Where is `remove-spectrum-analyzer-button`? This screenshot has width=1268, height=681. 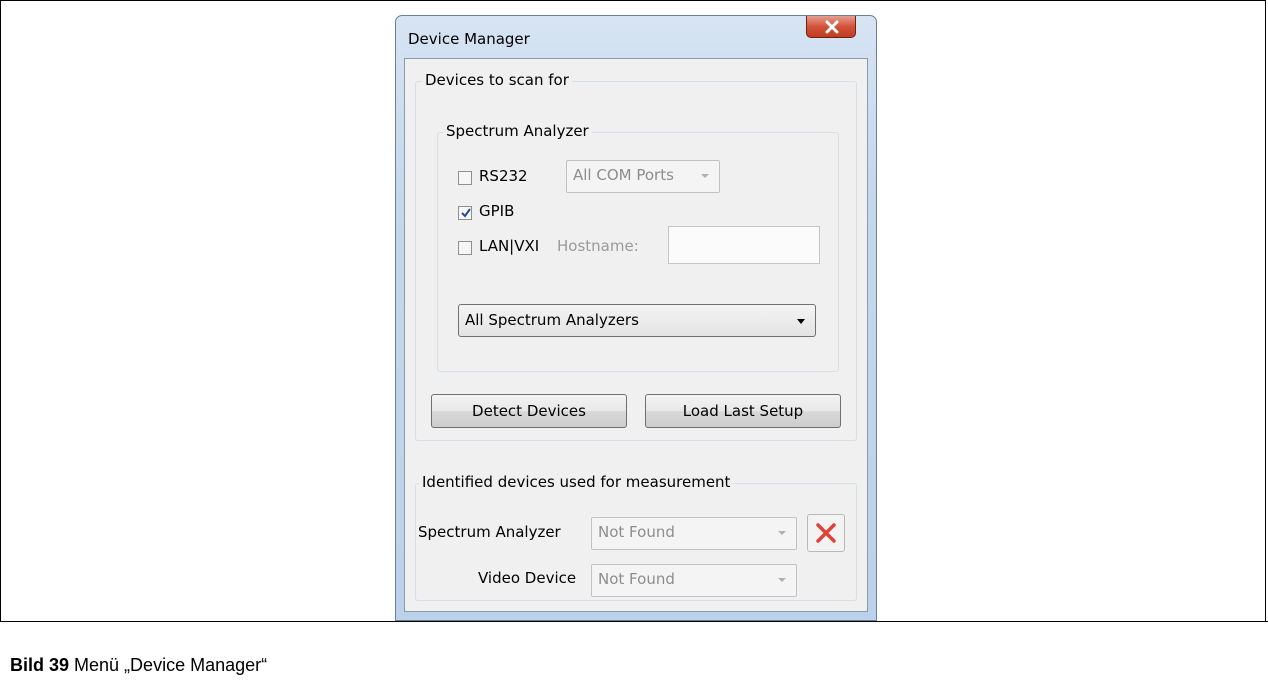 remove-spectrum-analyzer-button is located at coordinates (826, 533).